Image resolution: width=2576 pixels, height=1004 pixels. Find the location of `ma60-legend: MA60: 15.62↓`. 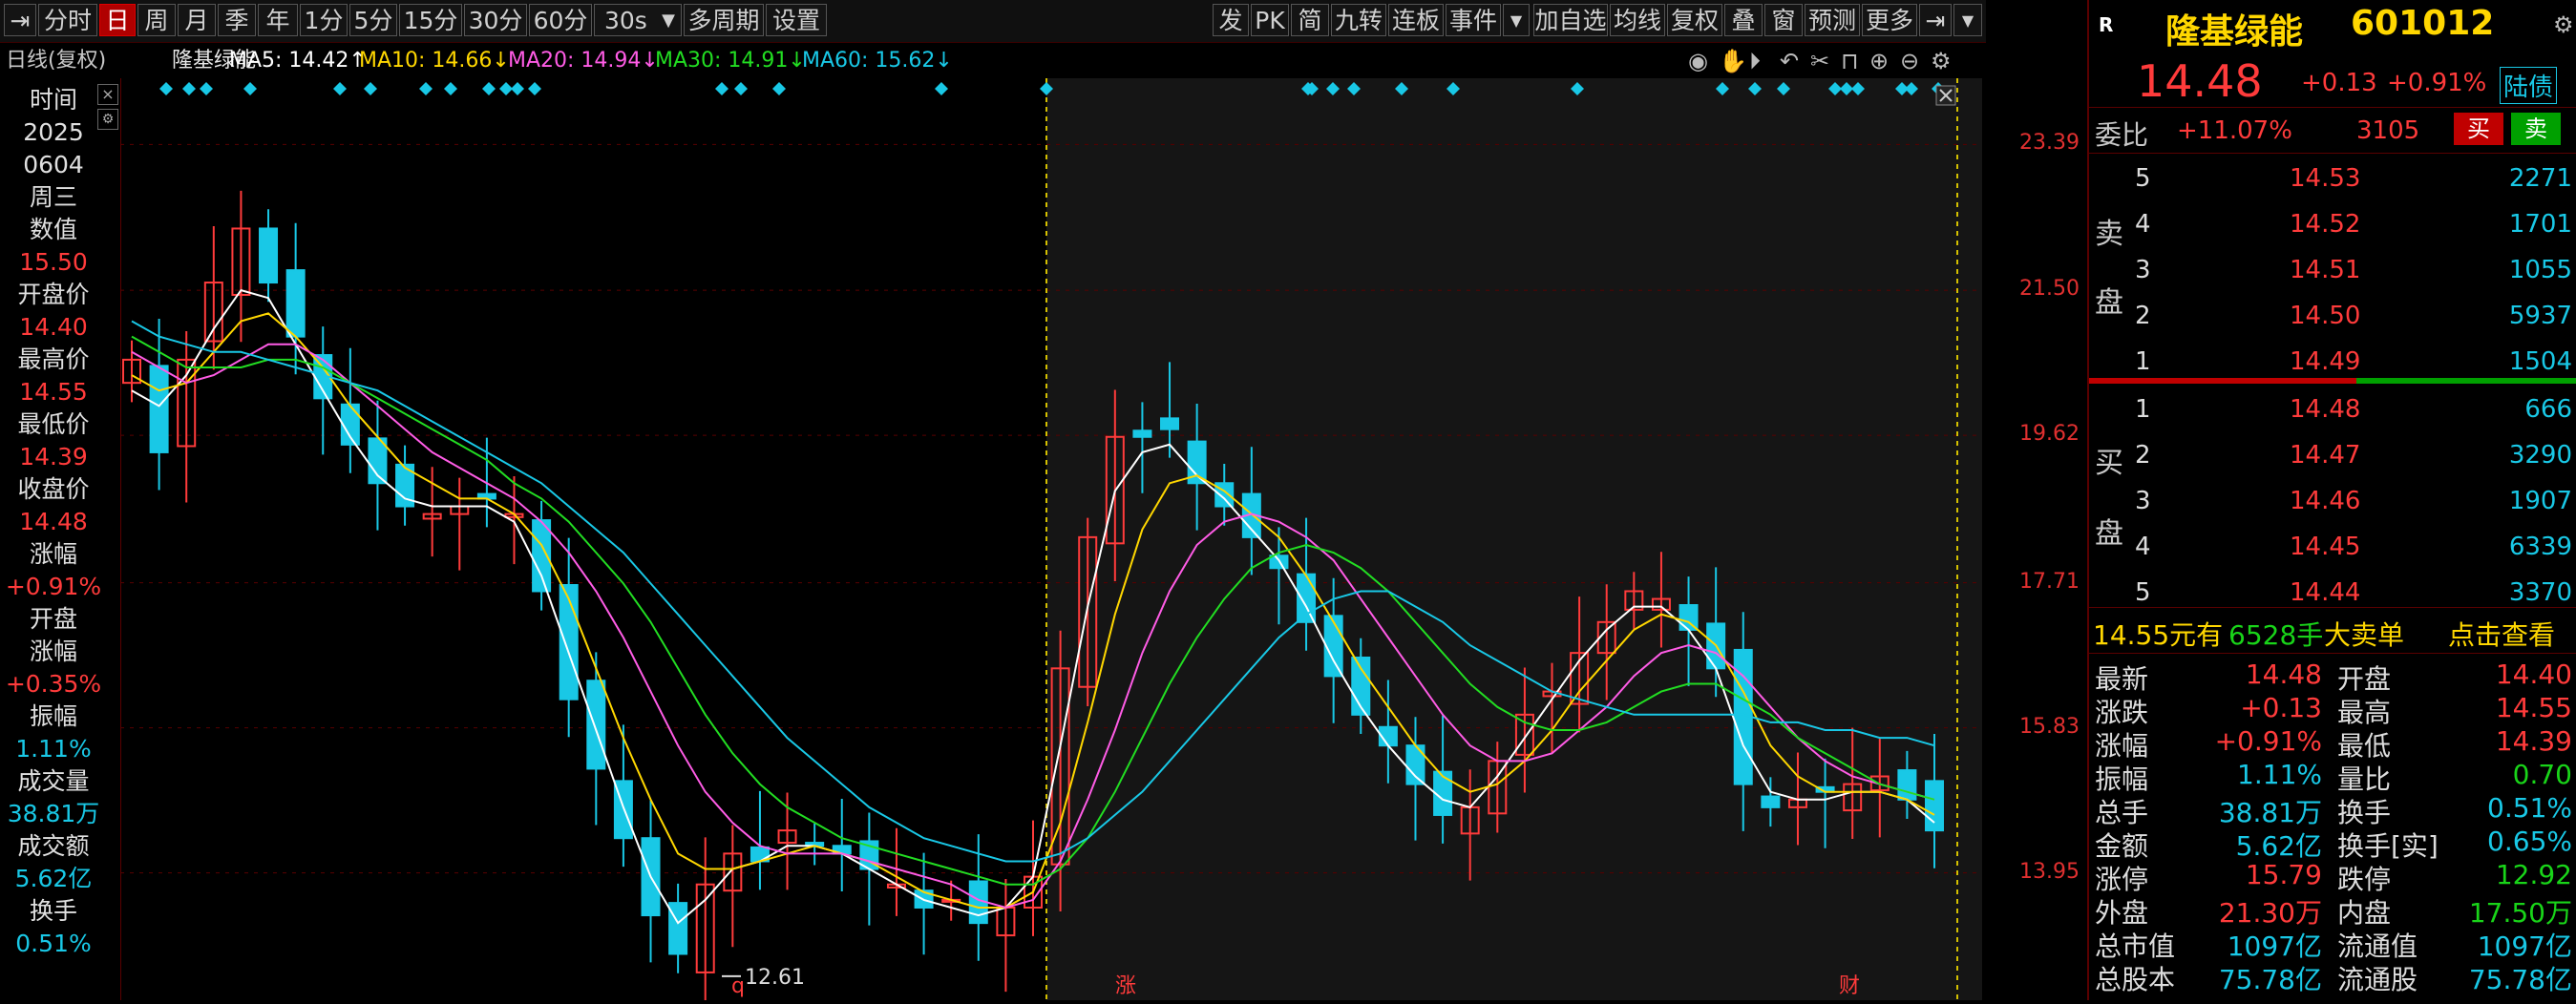

ma60-legend: MA60: 15.62↓ is located at coordinates (877, 61).